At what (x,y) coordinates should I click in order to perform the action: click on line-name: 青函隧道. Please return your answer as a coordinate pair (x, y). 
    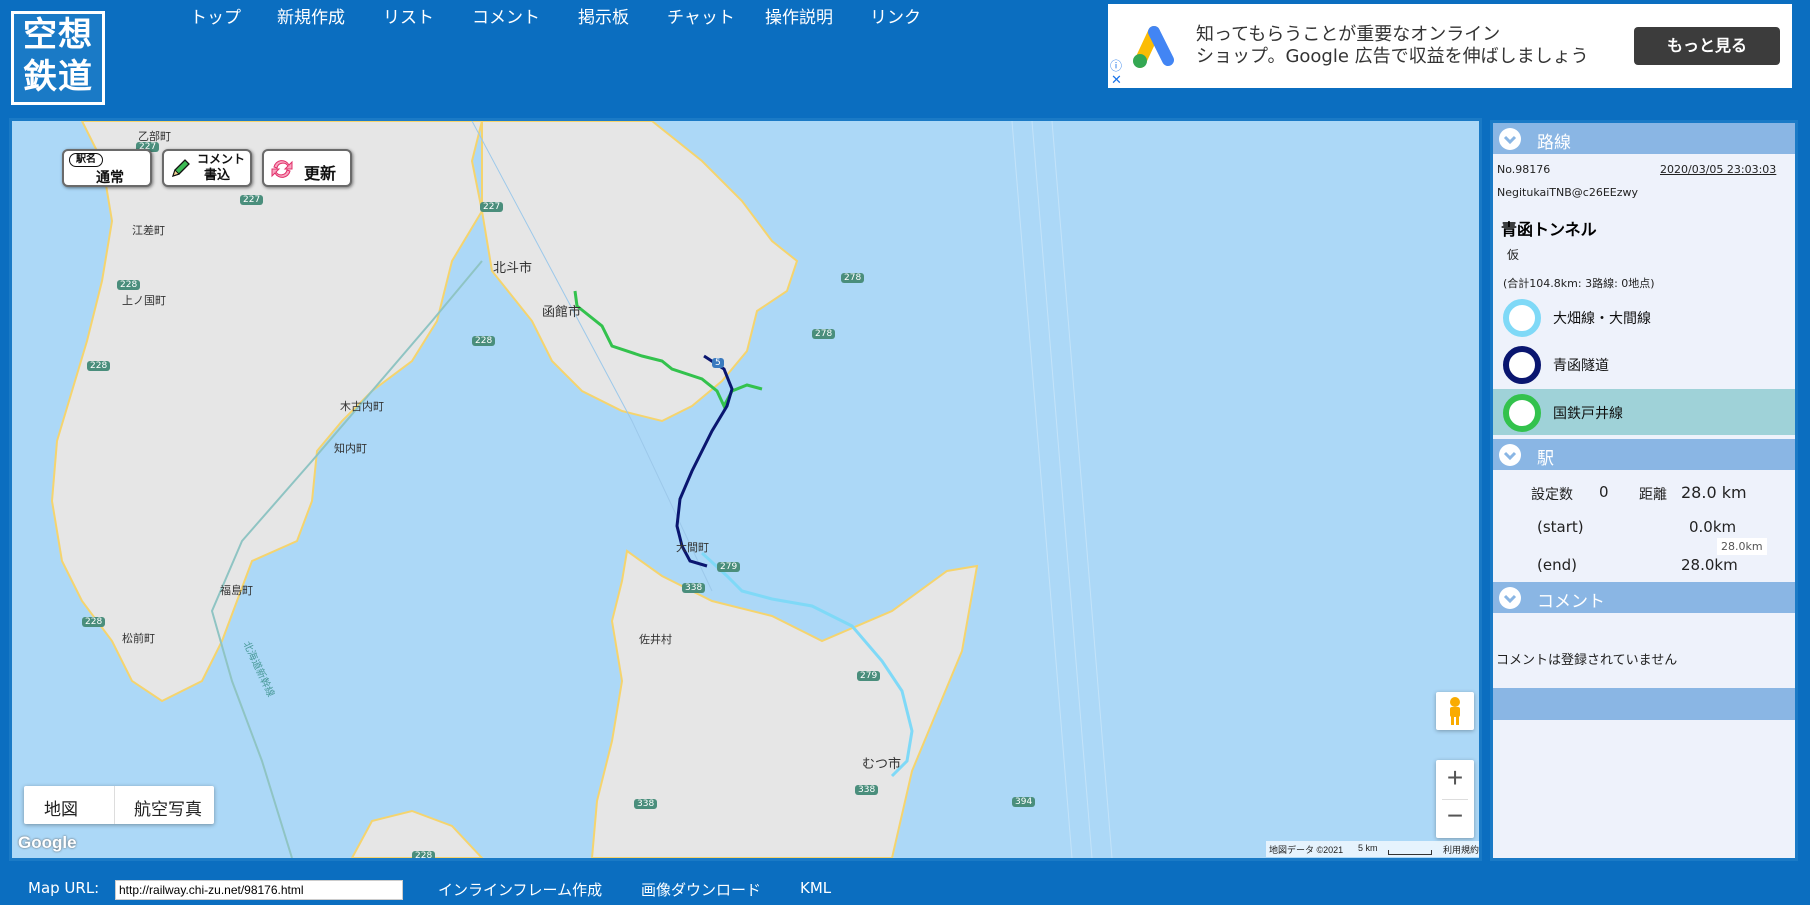
    Looking at the image, I should click on (1581, 366).